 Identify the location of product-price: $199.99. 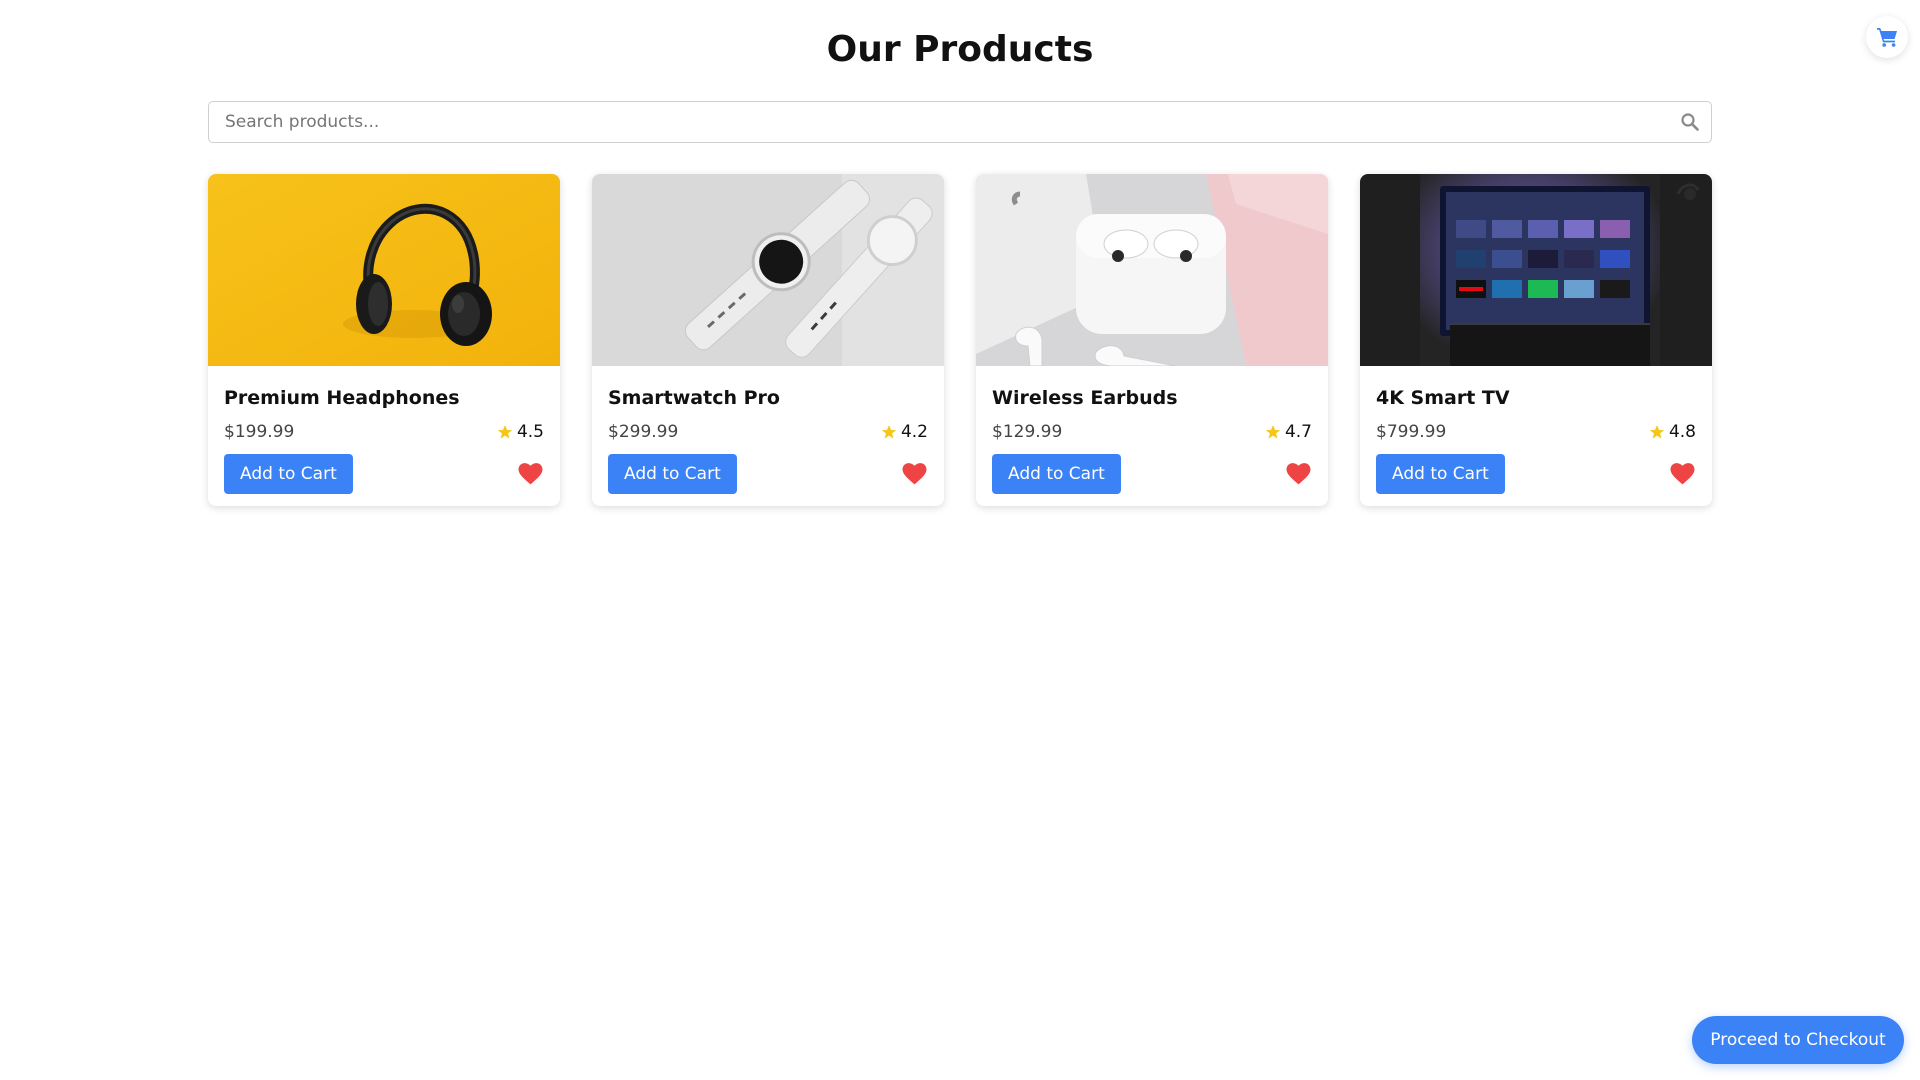
(259, 432).